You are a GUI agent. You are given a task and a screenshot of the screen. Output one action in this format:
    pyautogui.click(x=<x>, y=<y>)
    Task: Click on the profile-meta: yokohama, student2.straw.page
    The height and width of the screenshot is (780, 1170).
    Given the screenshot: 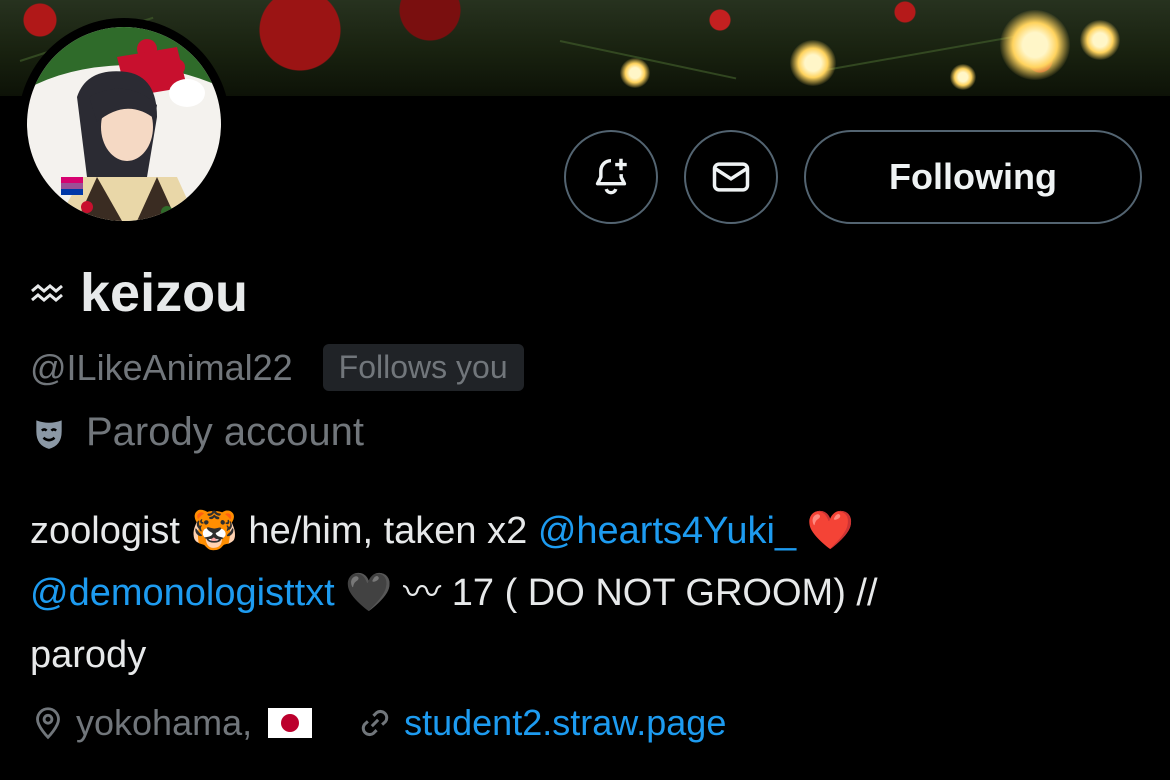 What is the action you would take?
    pyautogui.click(x=378, y=723)
    